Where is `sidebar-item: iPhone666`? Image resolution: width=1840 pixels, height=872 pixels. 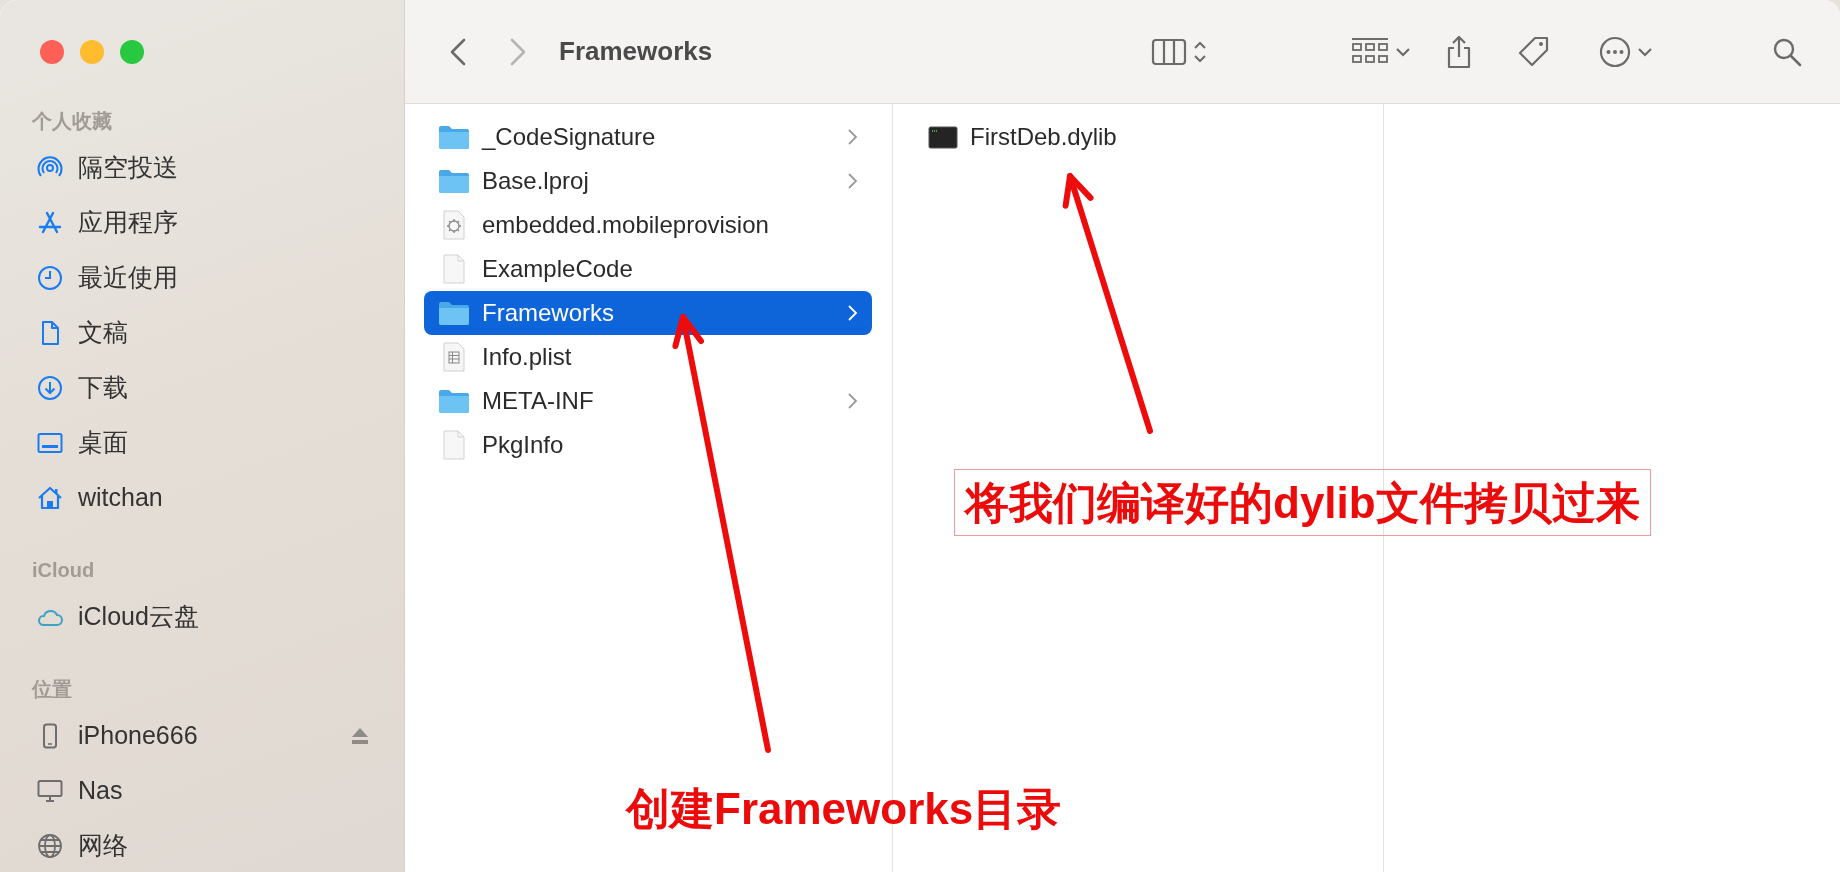 sidebar-item: iPhone666 is located at coordinates (197, 735).